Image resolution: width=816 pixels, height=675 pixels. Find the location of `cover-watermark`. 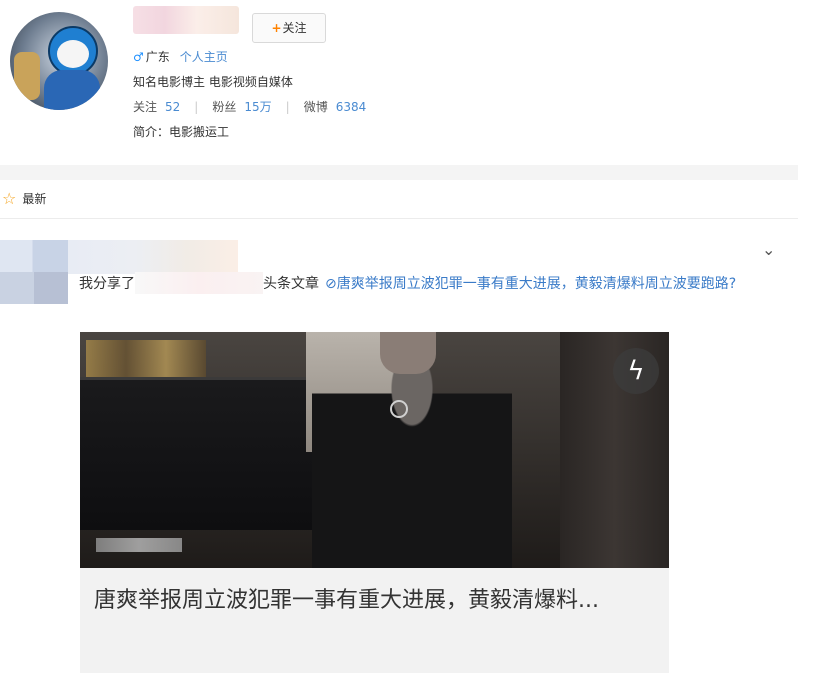

cover-watermark is located at coordinates (139, 545).